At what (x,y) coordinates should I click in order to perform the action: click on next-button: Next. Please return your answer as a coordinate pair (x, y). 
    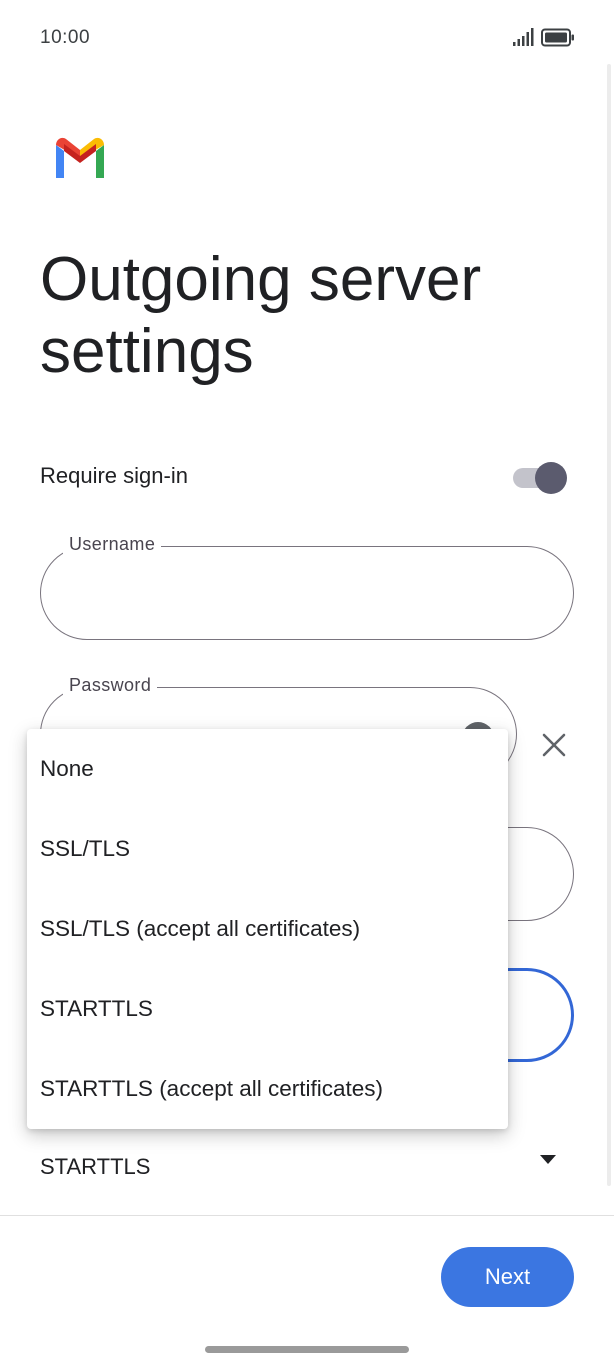
    Looking at the image, I should click on (507, 1277).